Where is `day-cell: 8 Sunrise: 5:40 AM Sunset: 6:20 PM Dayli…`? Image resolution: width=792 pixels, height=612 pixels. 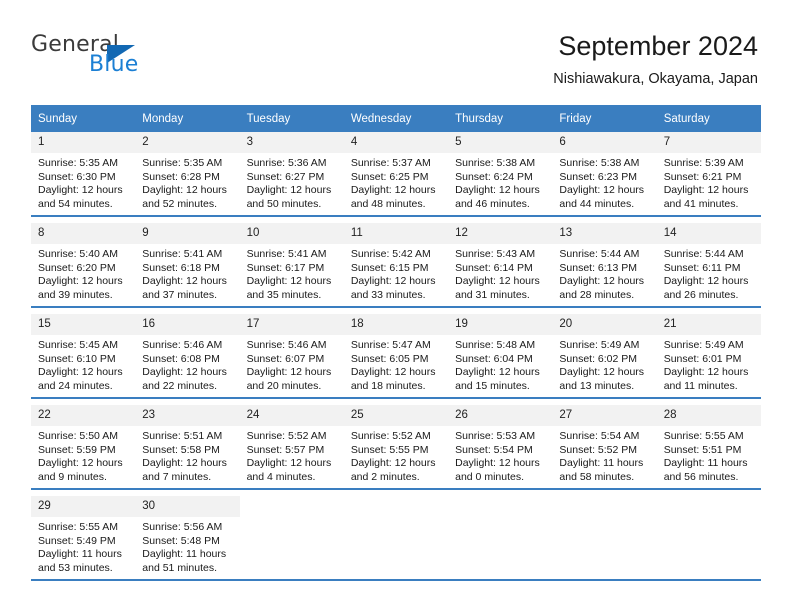
day-cell: 8 Sunrise: 5:40 AM Sunset: 6:20 PM Dayli… is located at coordinates (83, 265).